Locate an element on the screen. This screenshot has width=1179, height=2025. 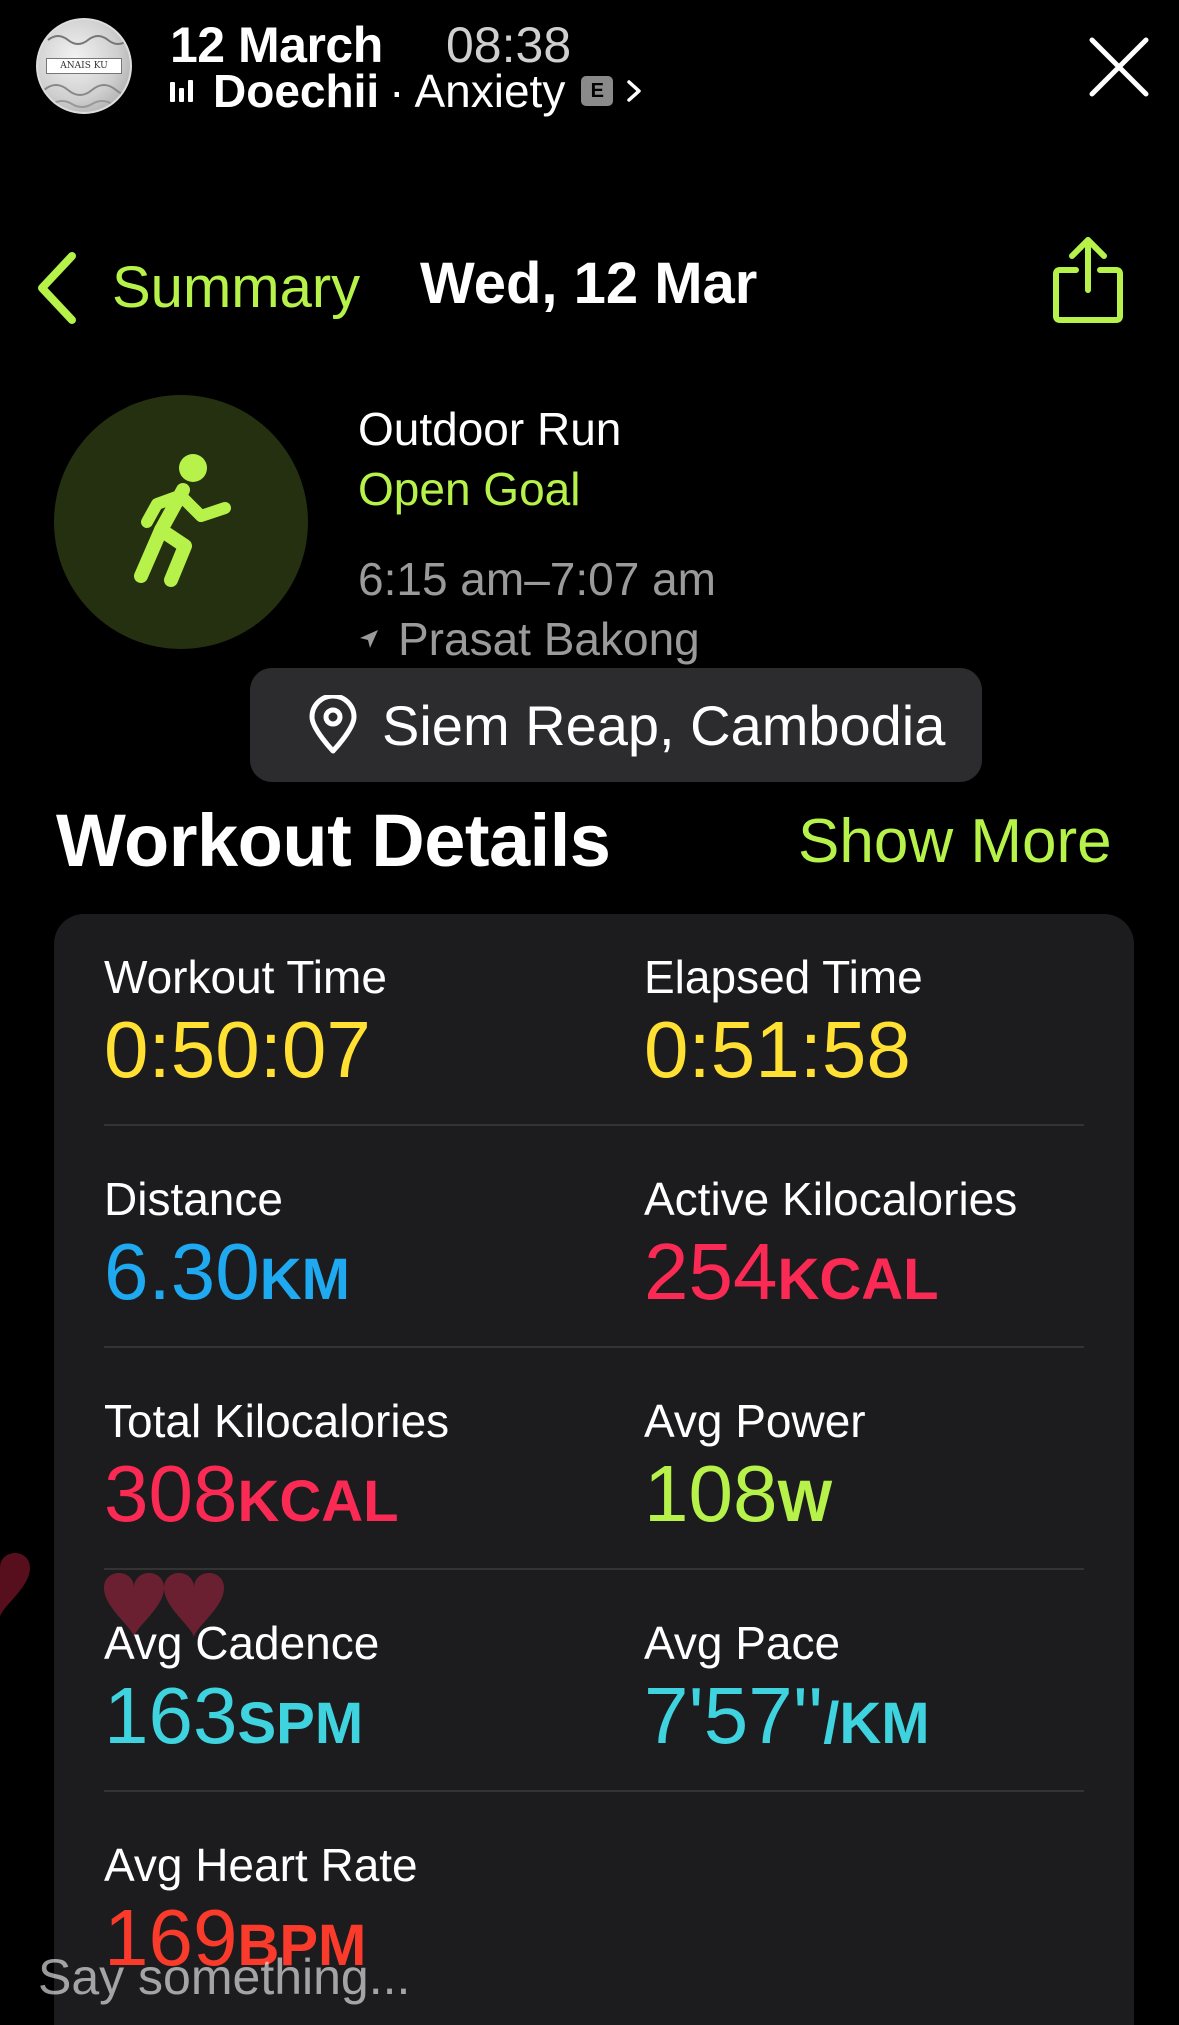
equalizer-icon is located at coordinates (181, 91).